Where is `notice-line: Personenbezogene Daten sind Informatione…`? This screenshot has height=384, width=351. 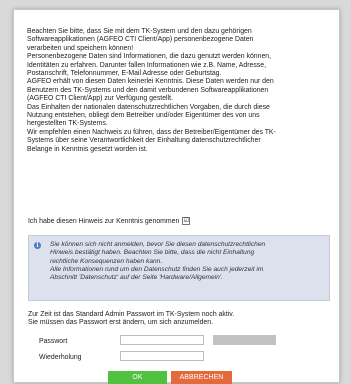 notice-line: Personenbezogene Daten sind Informatione… is located at coordinates (149, 57).